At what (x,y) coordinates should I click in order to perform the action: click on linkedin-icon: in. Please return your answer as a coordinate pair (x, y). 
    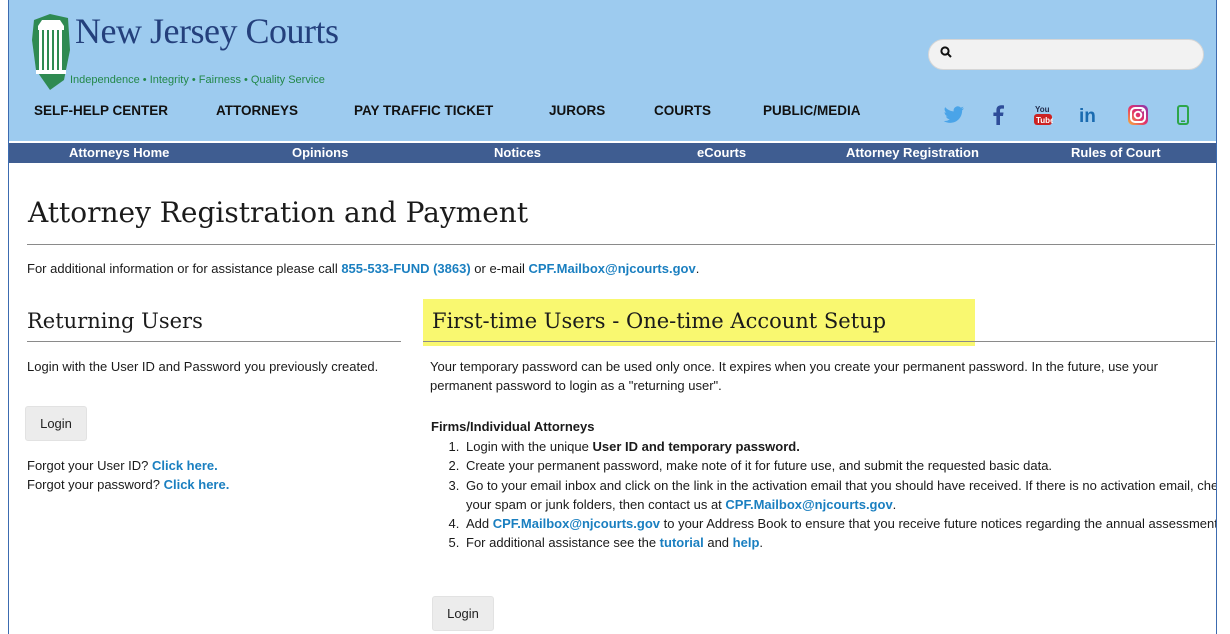
    Looking at the image, I should click on (1091, 115).